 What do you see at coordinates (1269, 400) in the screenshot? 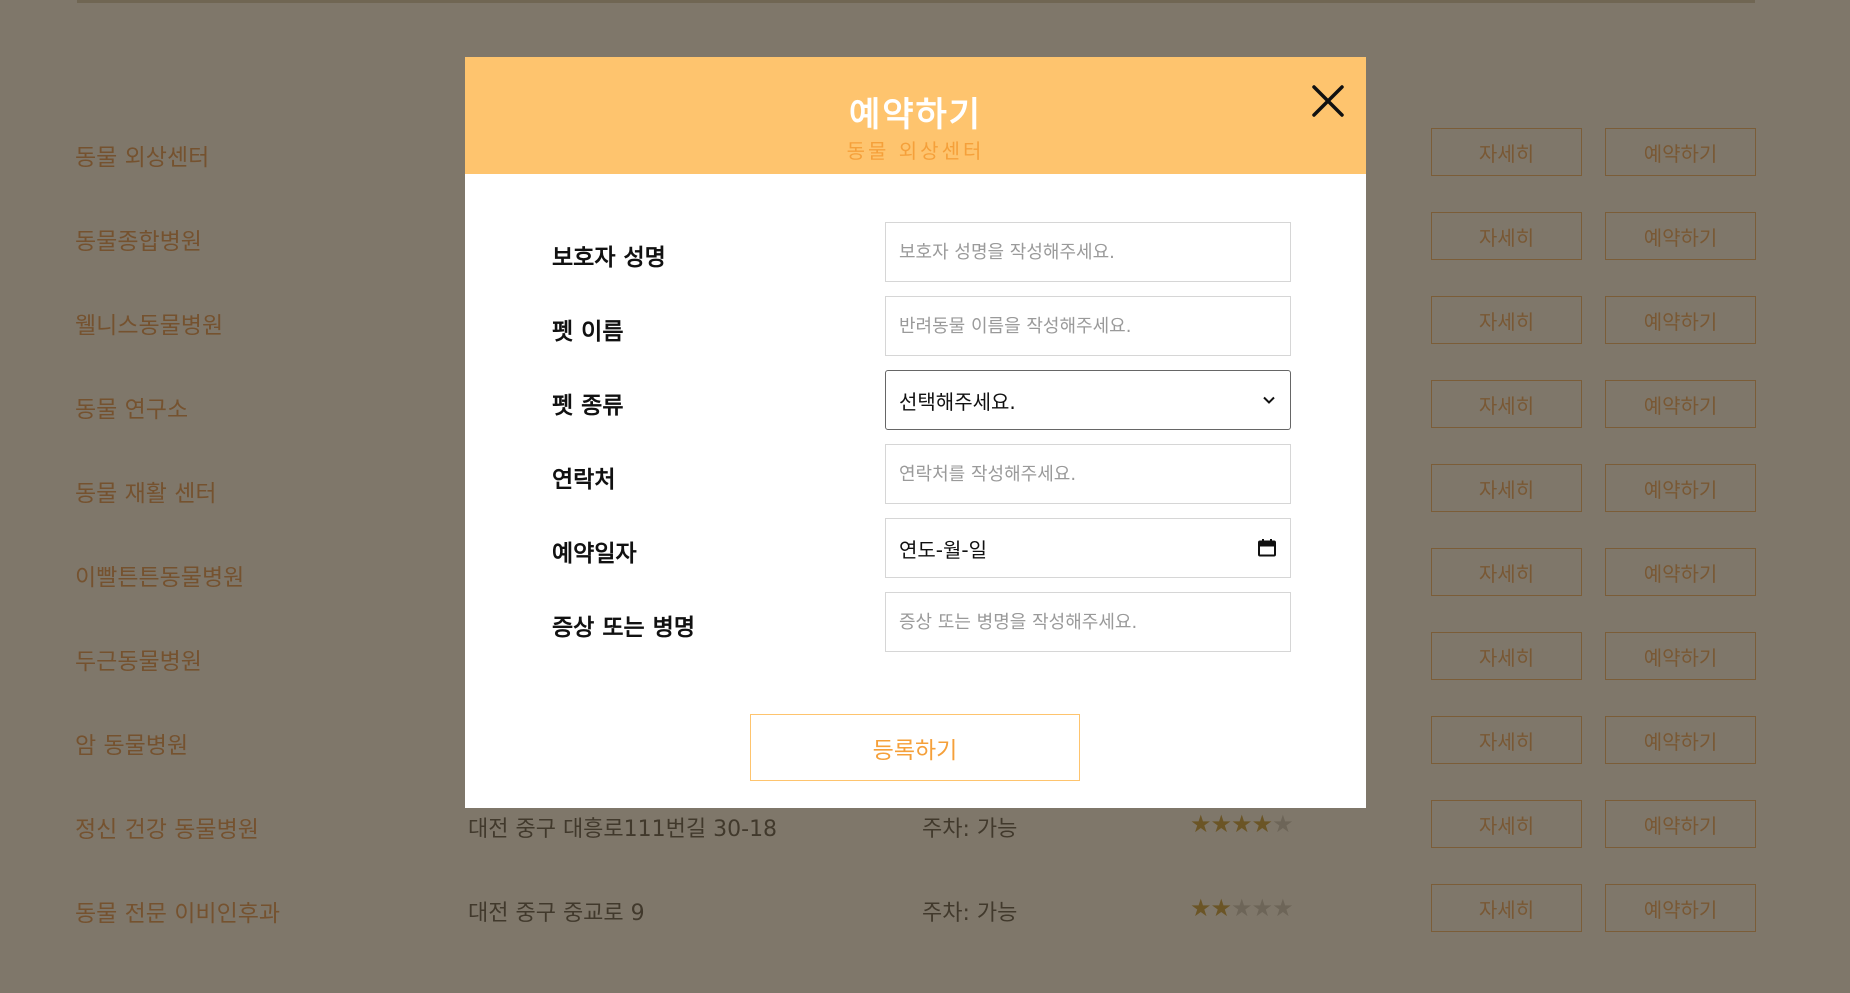
I see `chevron-down-icon` at bounding box center [1269, 400].